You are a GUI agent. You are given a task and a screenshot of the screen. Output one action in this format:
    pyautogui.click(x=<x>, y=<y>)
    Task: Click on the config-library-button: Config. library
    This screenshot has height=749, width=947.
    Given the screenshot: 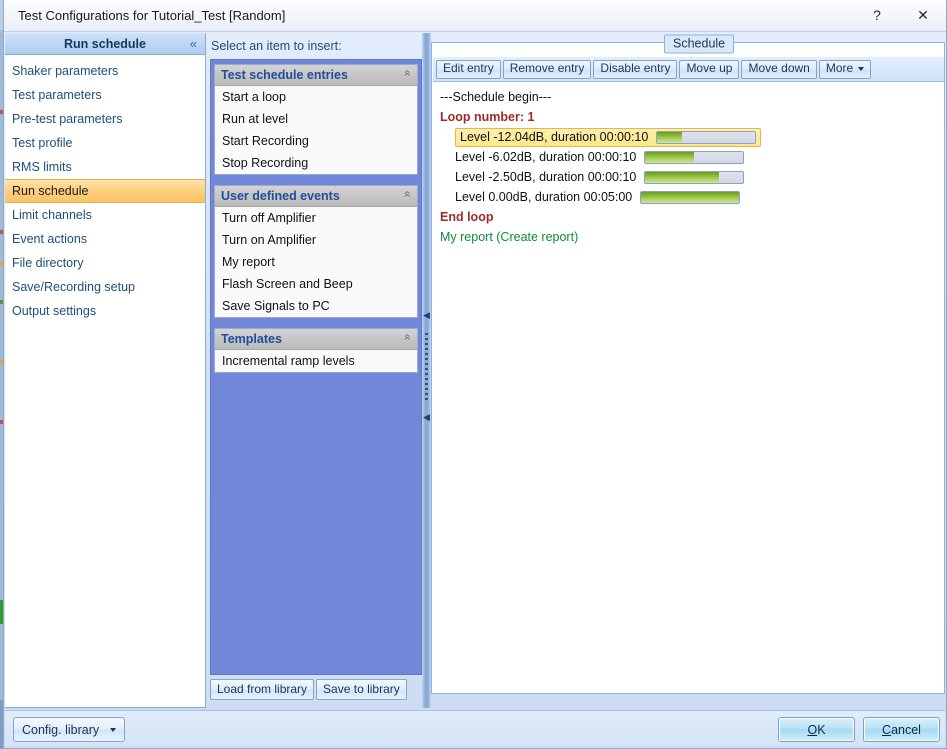 What is the action you would take?
    pyautogui.click(x=69, y=729)
    